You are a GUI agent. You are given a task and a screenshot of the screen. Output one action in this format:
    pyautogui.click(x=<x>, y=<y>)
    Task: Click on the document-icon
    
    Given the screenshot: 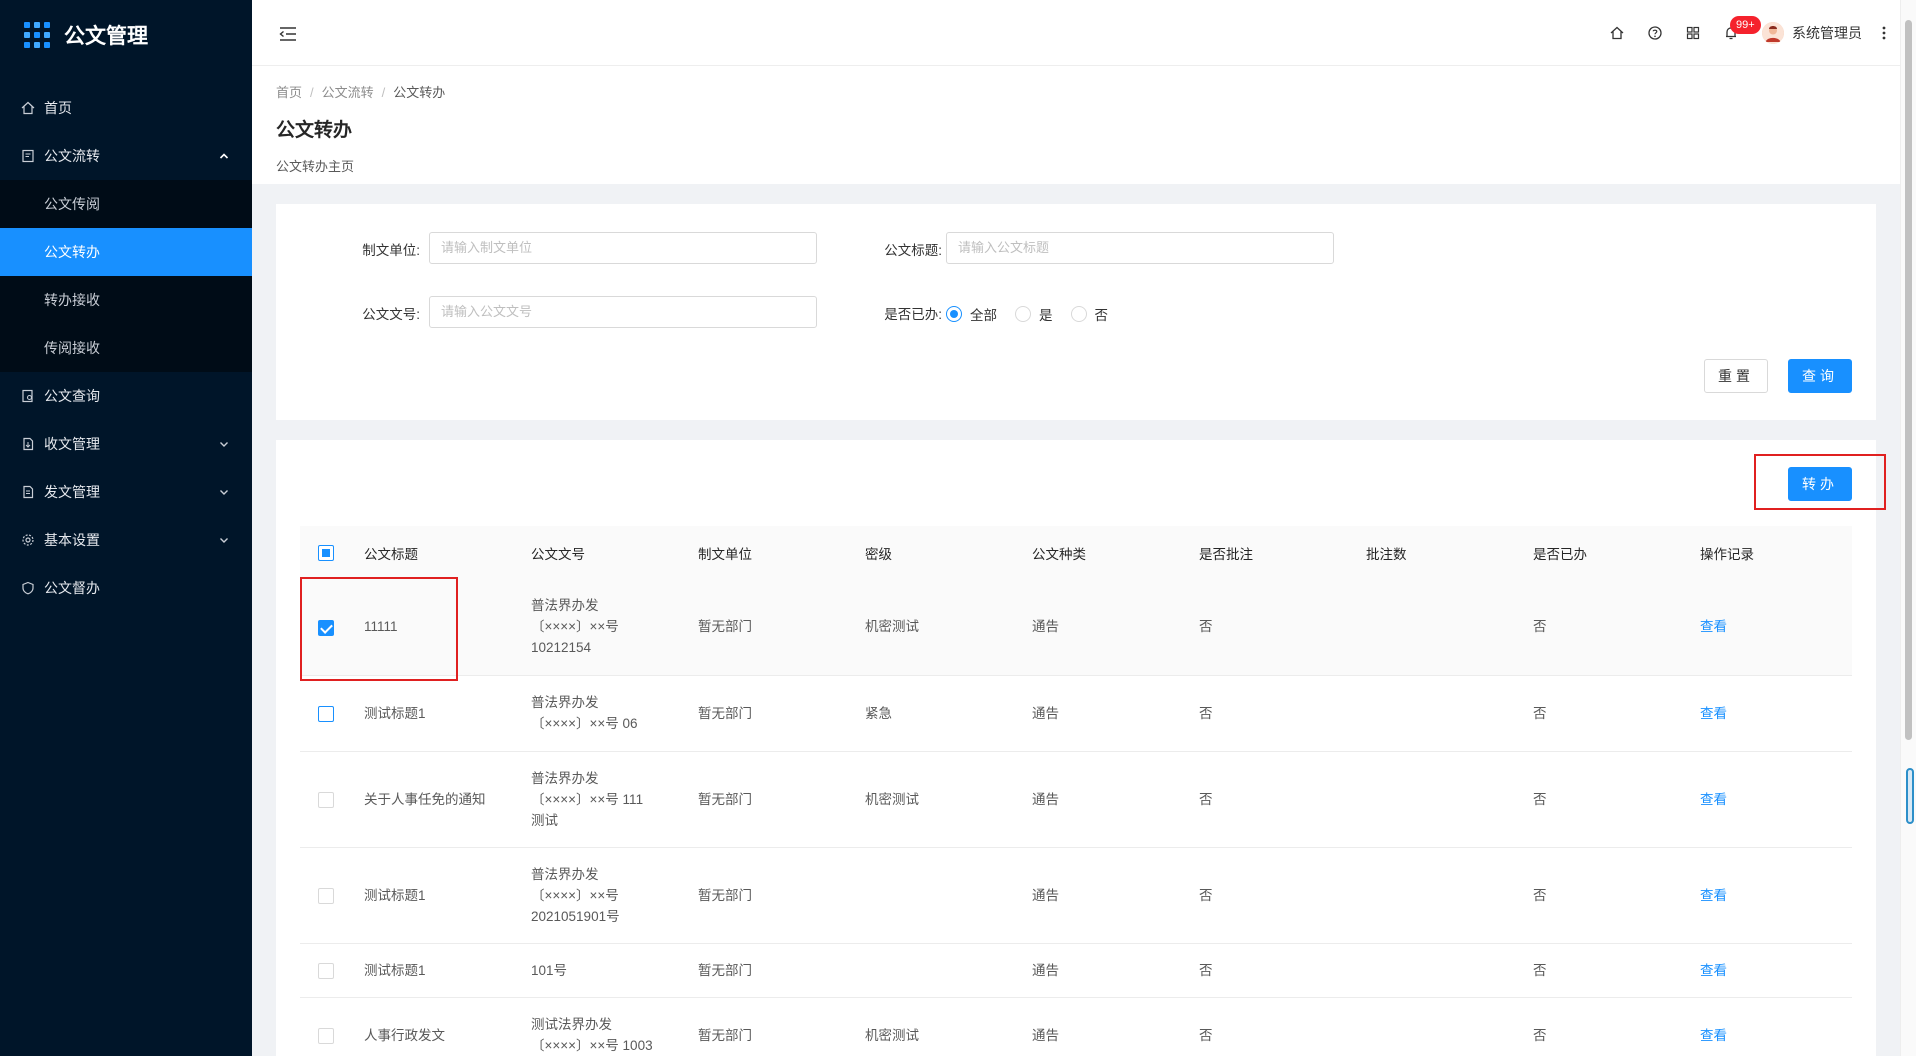 What is the action you would take?
    pyautogui.click(x=28, y=156)
    